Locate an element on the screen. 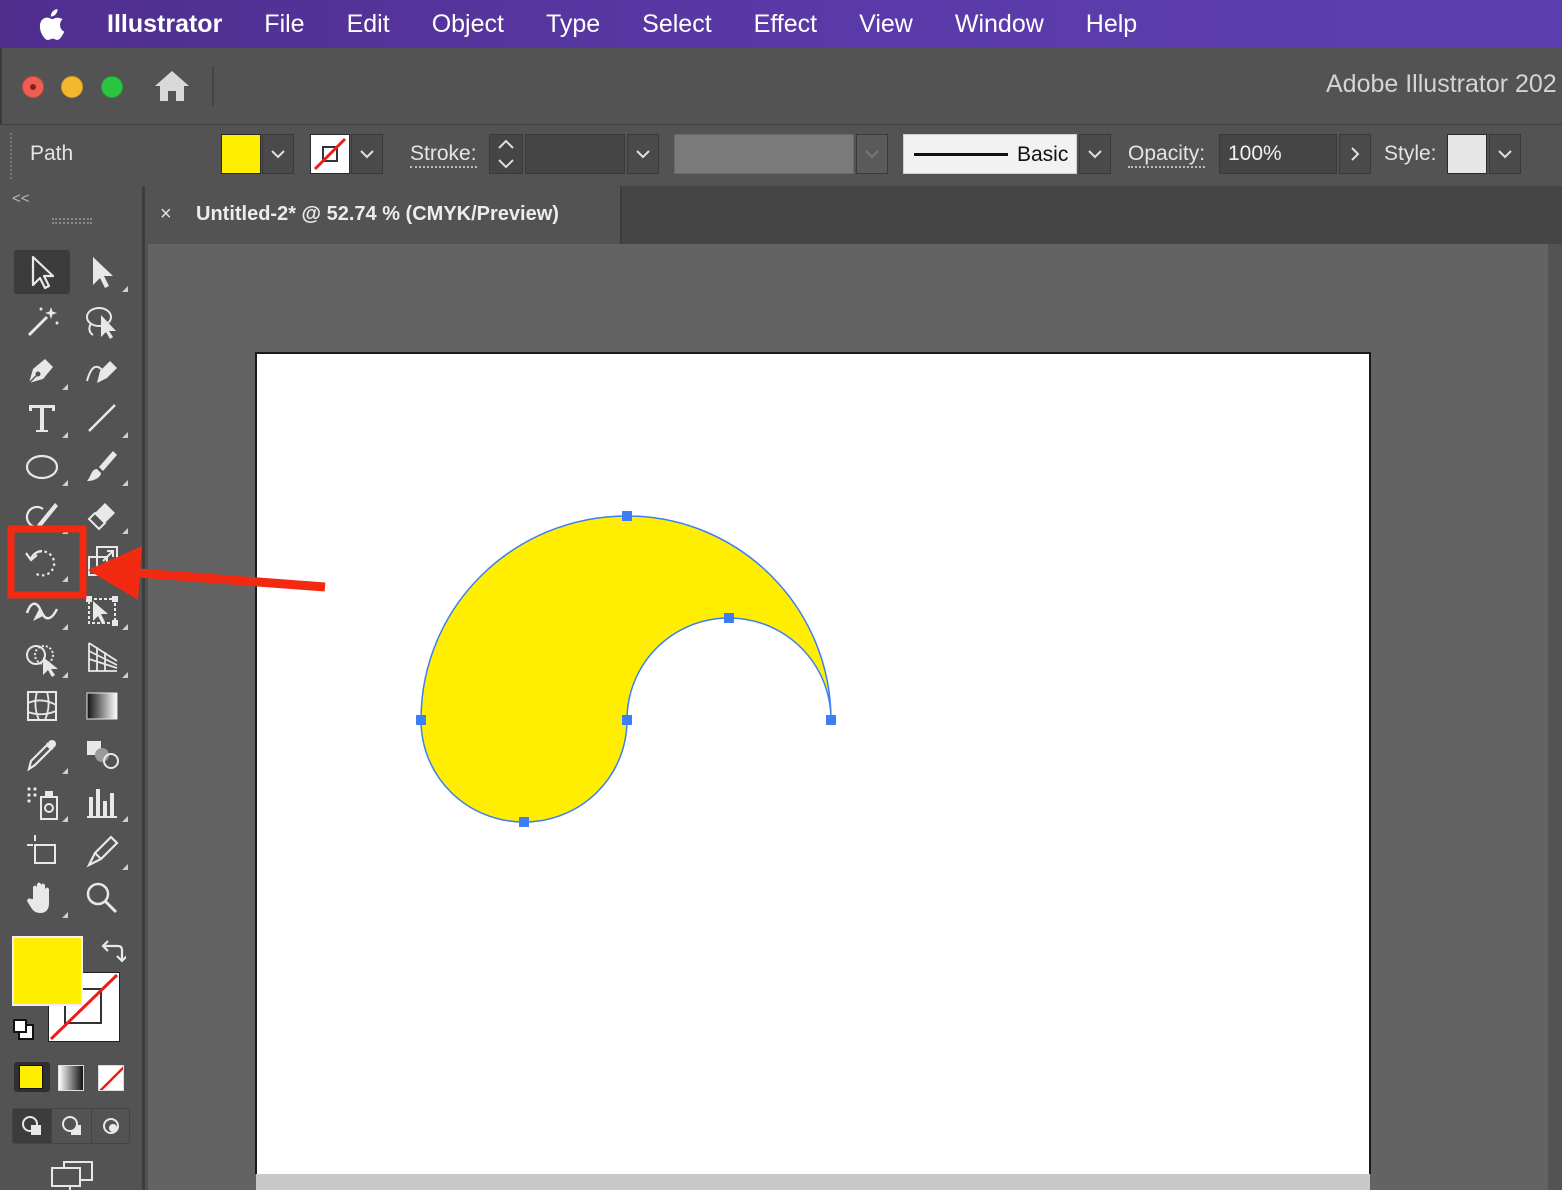  eyedropper-icon is located at coordinates (41, 756).